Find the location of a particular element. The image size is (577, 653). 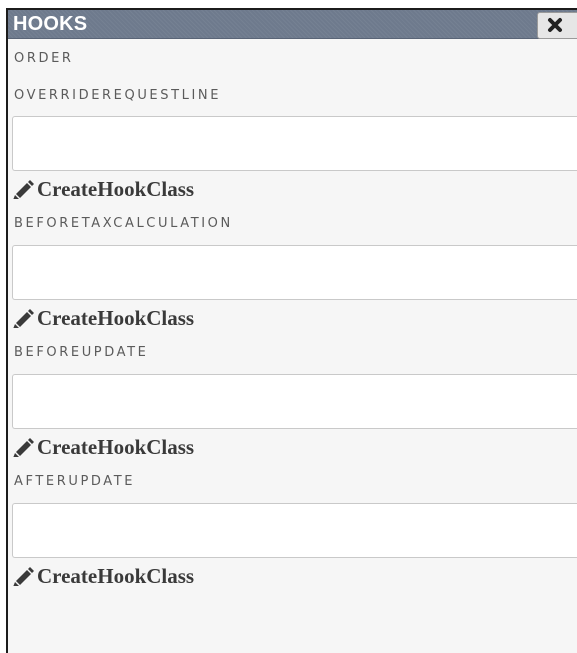

panel-title: HOOKS is located at coordinates (50, 24).